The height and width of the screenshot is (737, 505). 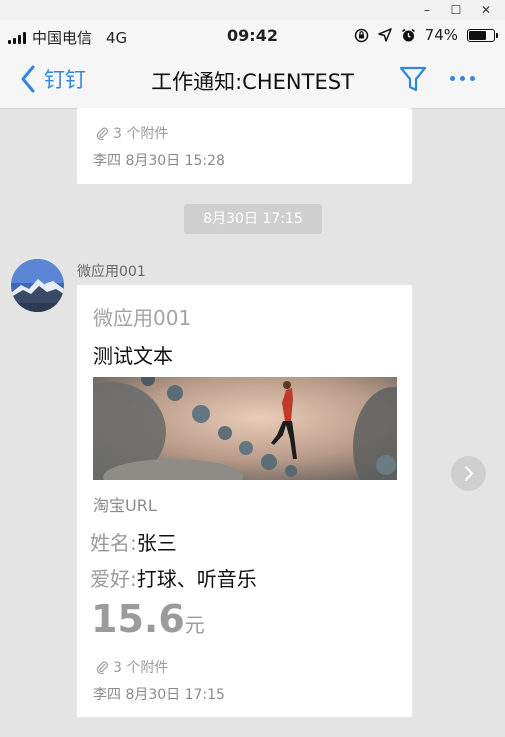 I want to click on avatar, so click(x=37, y=285).